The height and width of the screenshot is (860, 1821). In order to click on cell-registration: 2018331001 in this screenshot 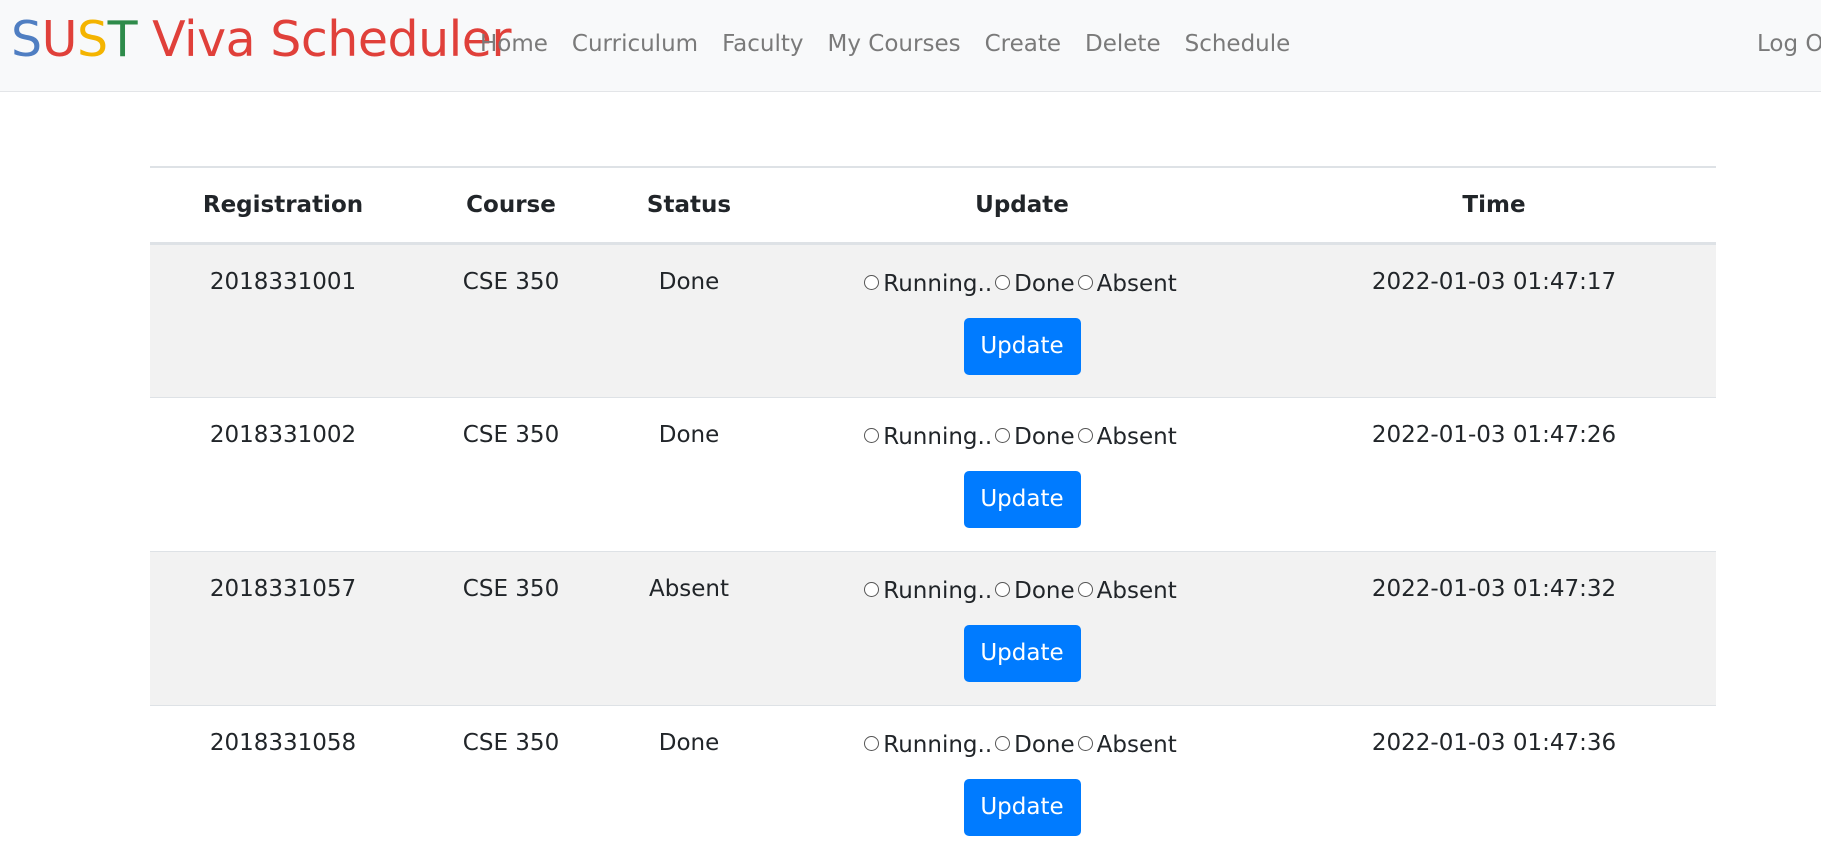, I will do `click(283, 282)`.